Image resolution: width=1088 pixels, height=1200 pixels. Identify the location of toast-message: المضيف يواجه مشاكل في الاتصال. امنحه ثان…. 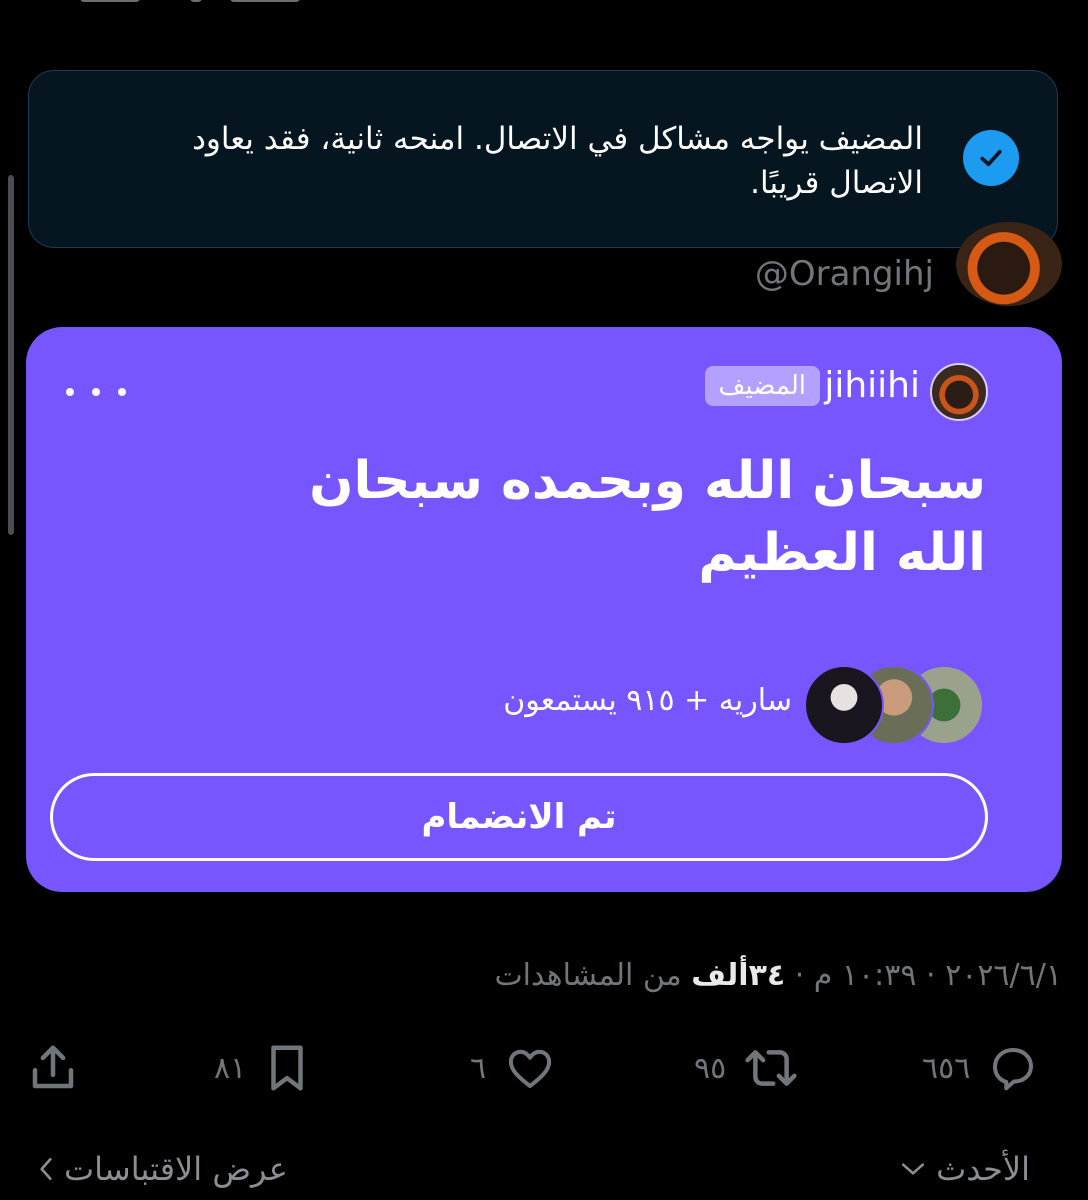
(557, 161).